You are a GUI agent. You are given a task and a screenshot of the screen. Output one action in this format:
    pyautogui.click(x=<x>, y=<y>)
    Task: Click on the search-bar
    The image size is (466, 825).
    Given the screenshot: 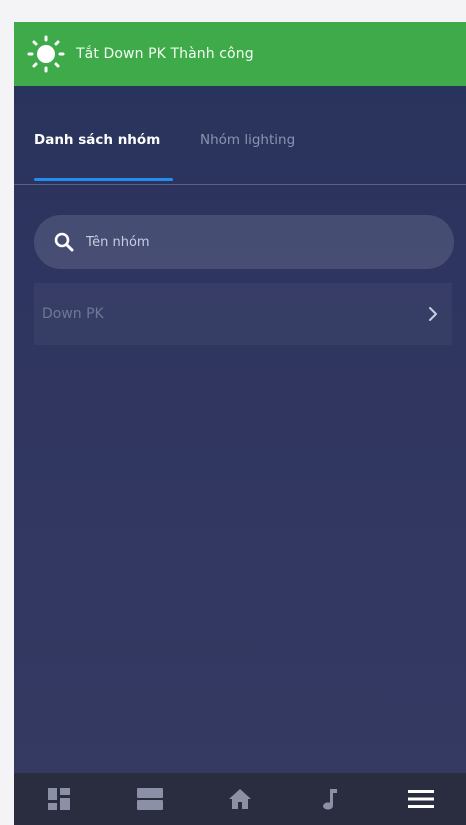 What is the action you would take?
    pyautogui.click(x=244, y=242)
    